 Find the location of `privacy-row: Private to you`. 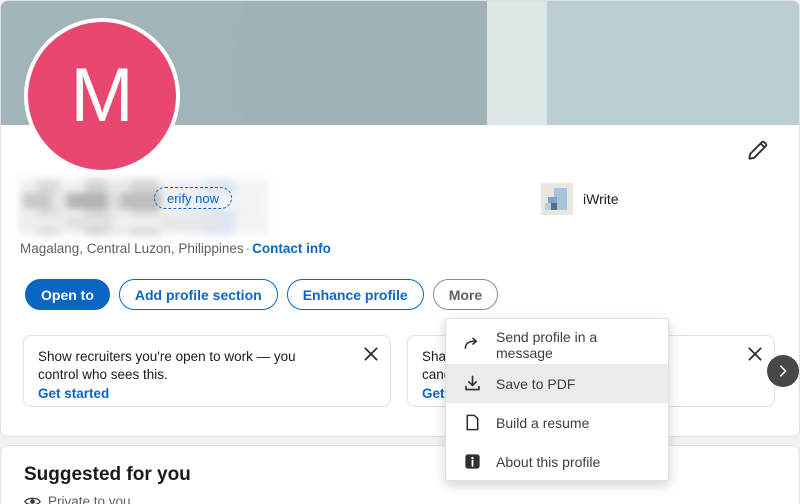

privacy-row: Private to you is located at coordinates (77, 499).